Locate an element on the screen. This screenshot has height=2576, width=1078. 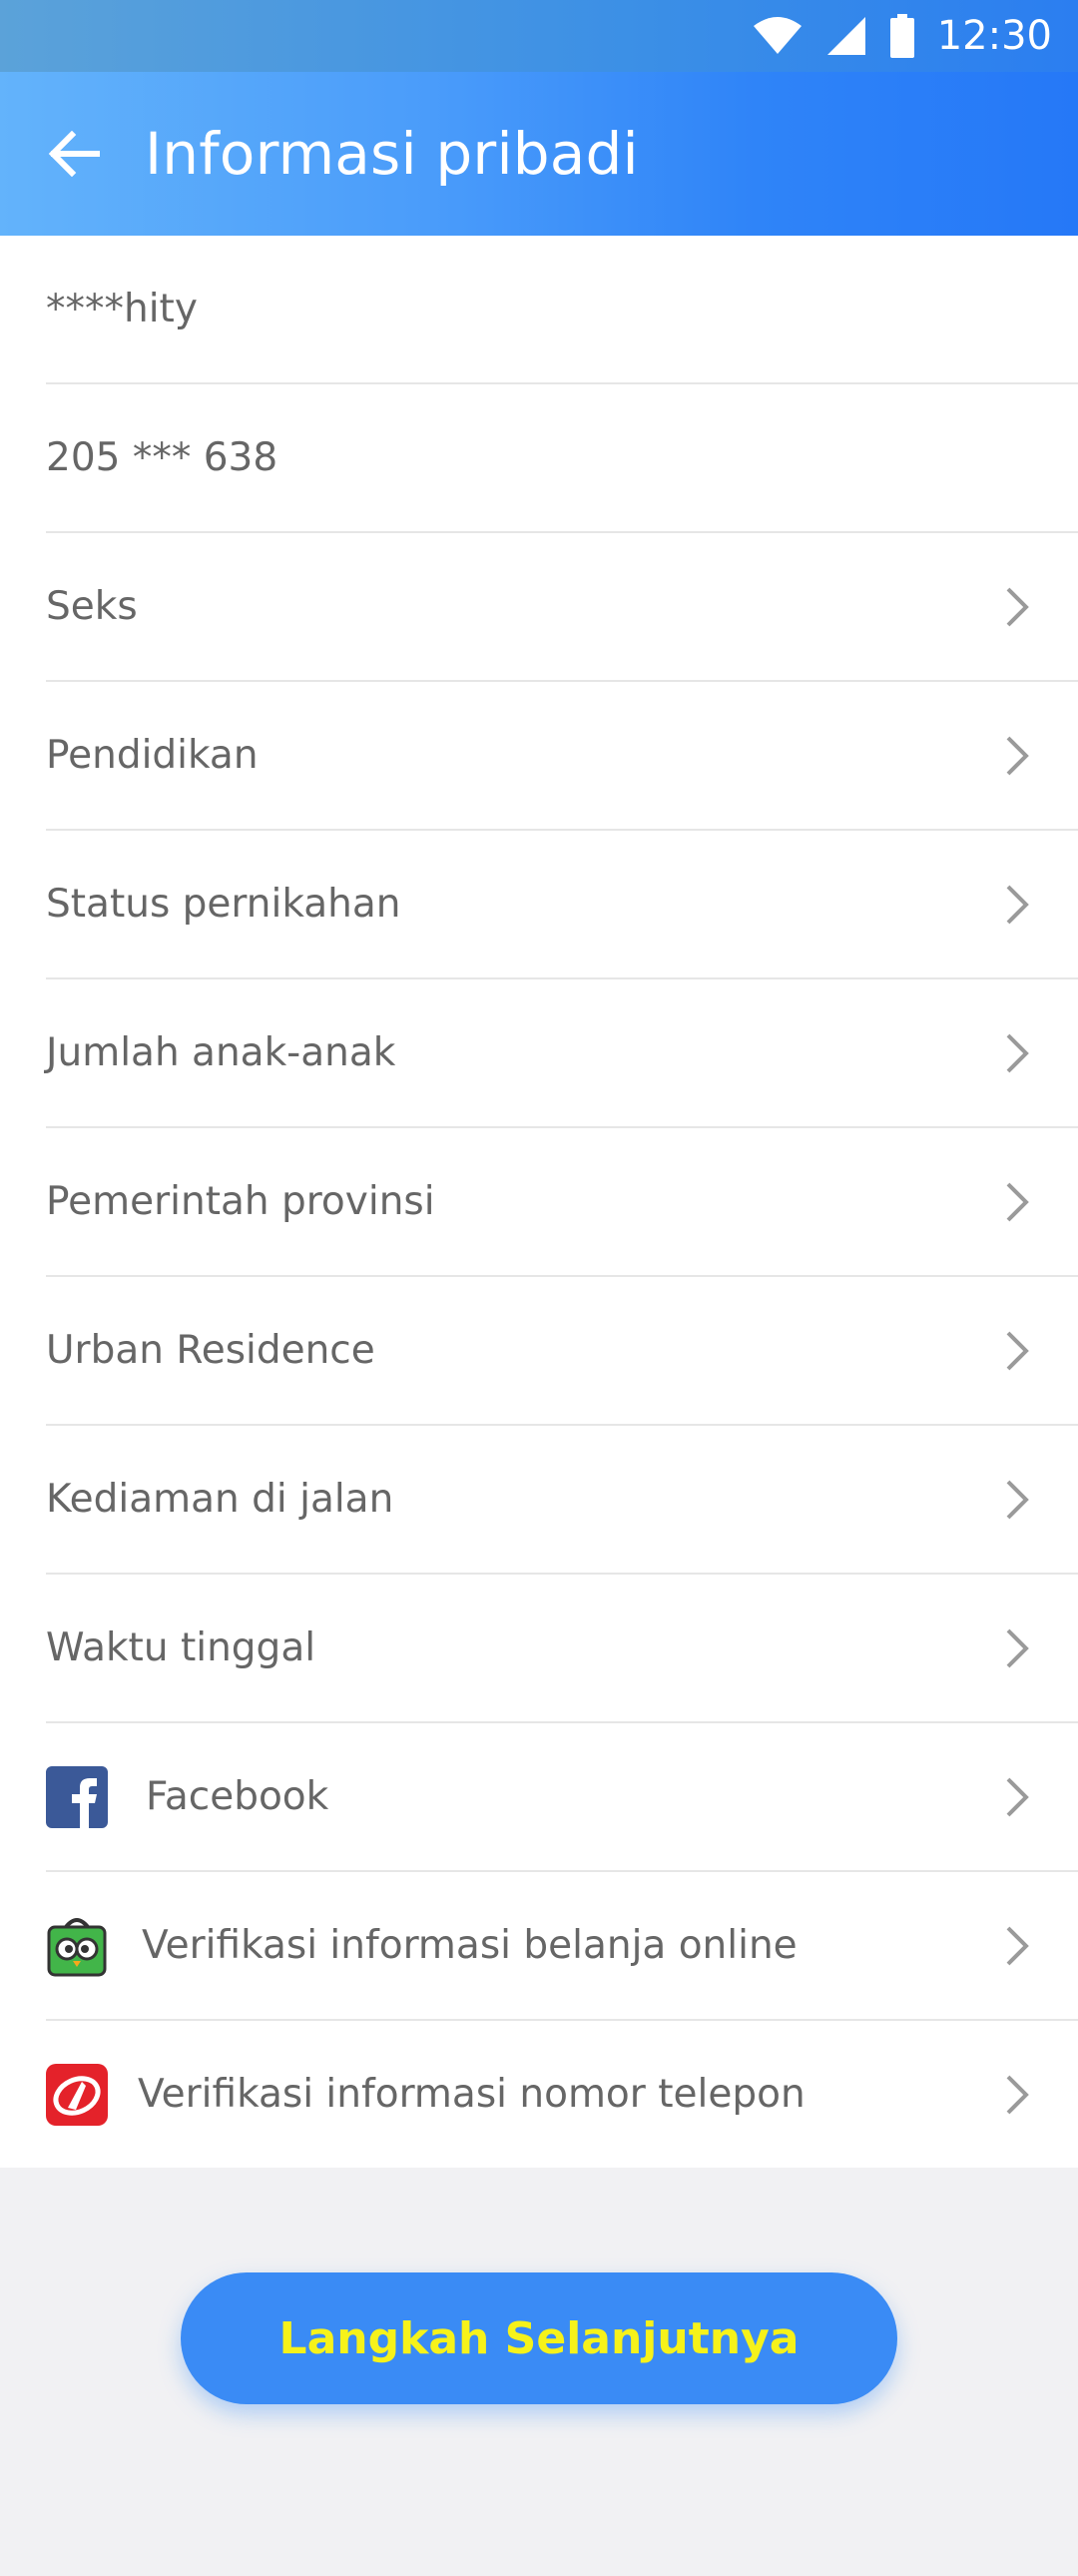
phone-number-verification-row: Verifikasi informasi nomor telepon is located at coordinates (562, 2094).